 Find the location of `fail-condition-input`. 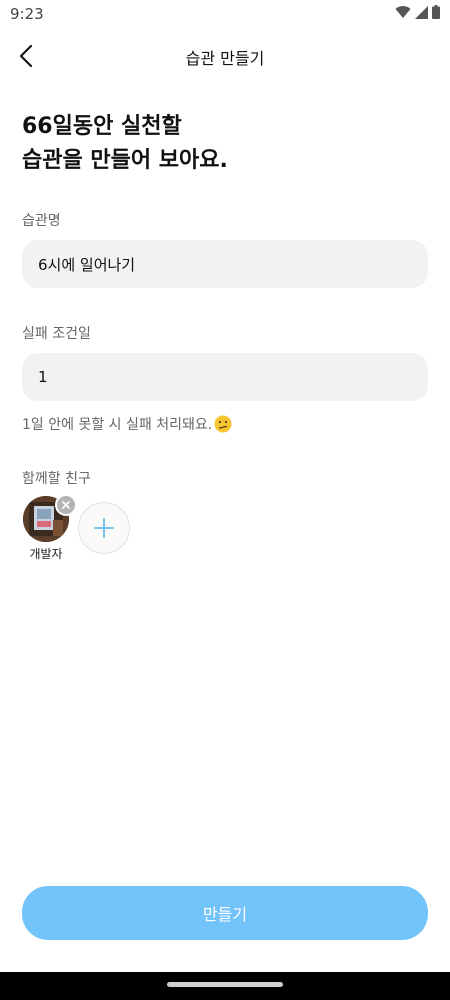

fail-condition-input is located at coordinates (225, 377).